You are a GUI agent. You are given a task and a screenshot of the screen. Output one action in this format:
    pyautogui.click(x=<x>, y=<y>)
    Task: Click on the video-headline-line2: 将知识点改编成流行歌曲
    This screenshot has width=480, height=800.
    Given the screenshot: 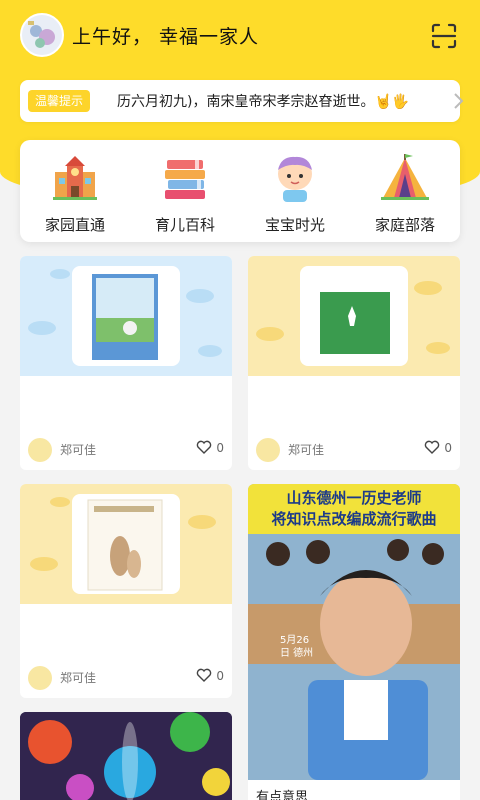 What is the action you would take?
    pyautogui.click(x=354, y=519)
    